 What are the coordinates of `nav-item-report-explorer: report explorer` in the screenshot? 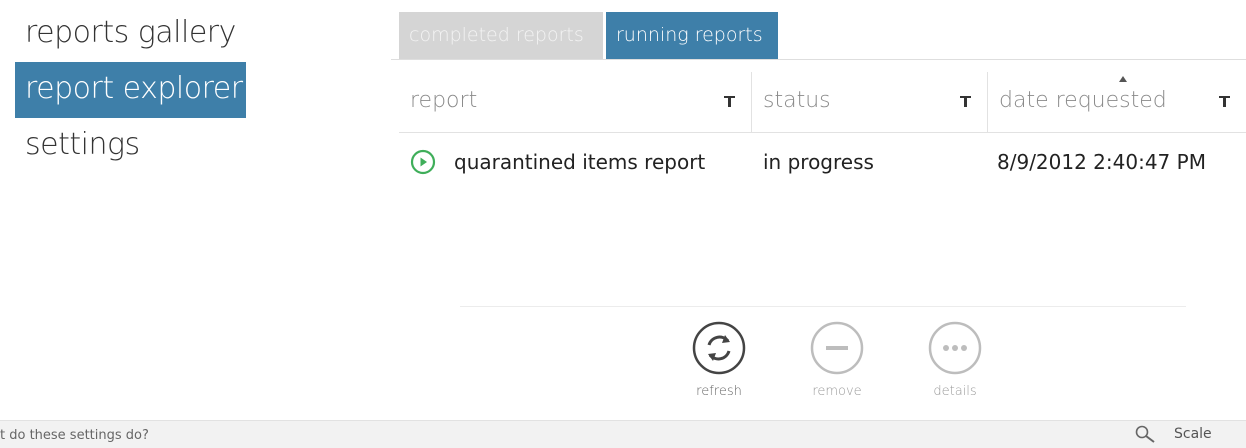 It's located at (130, 90).